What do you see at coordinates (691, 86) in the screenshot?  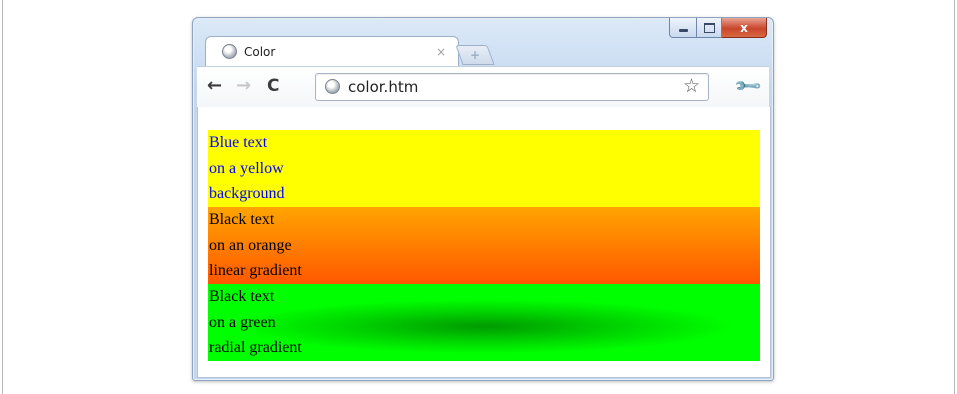 I see `bookmark-star-icon: ☆` at bounding box center [691, 86].